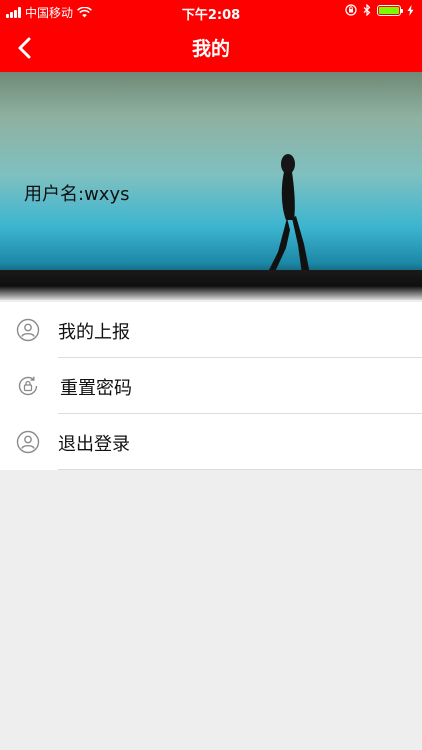 This screenshot has height=750, width=422. I want to click on charging-icon, so click(410, 10).